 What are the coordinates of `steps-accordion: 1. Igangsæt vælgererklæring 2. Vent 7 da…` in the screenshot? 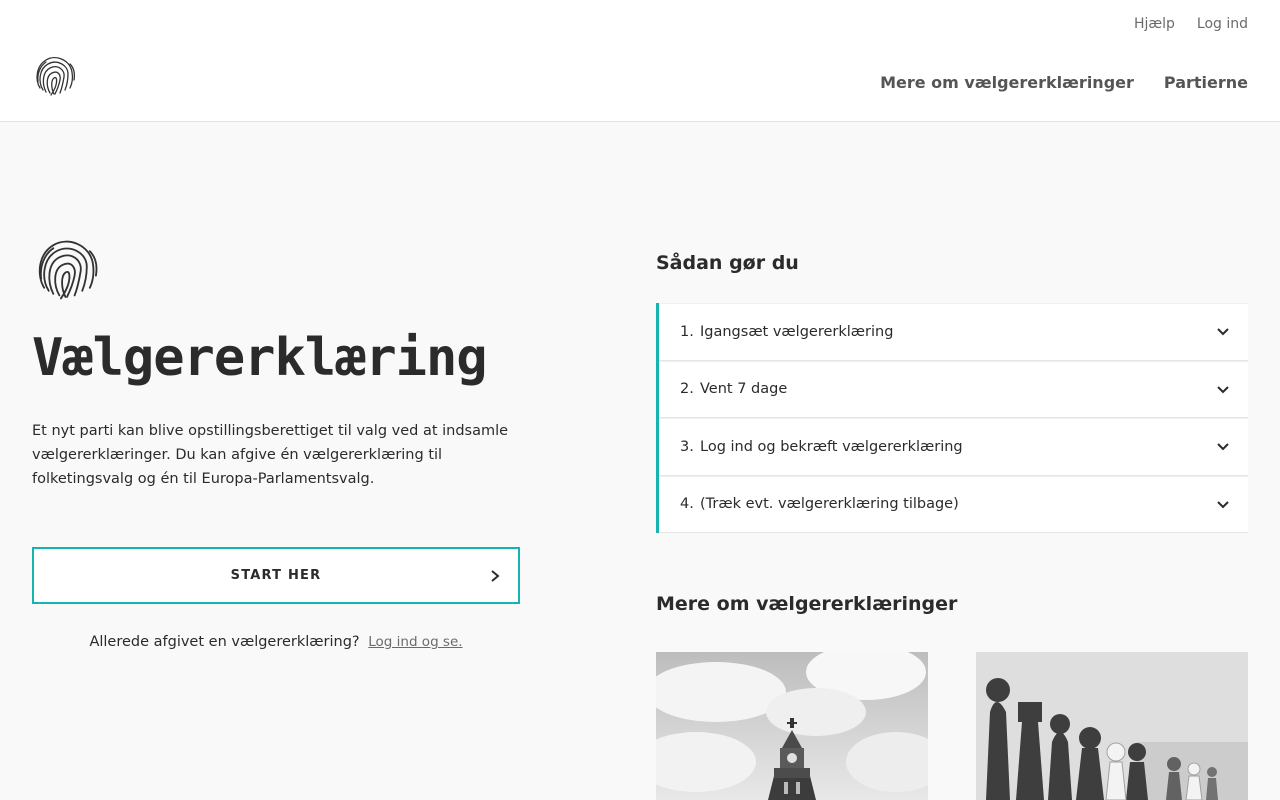 It's located at (952, 418).